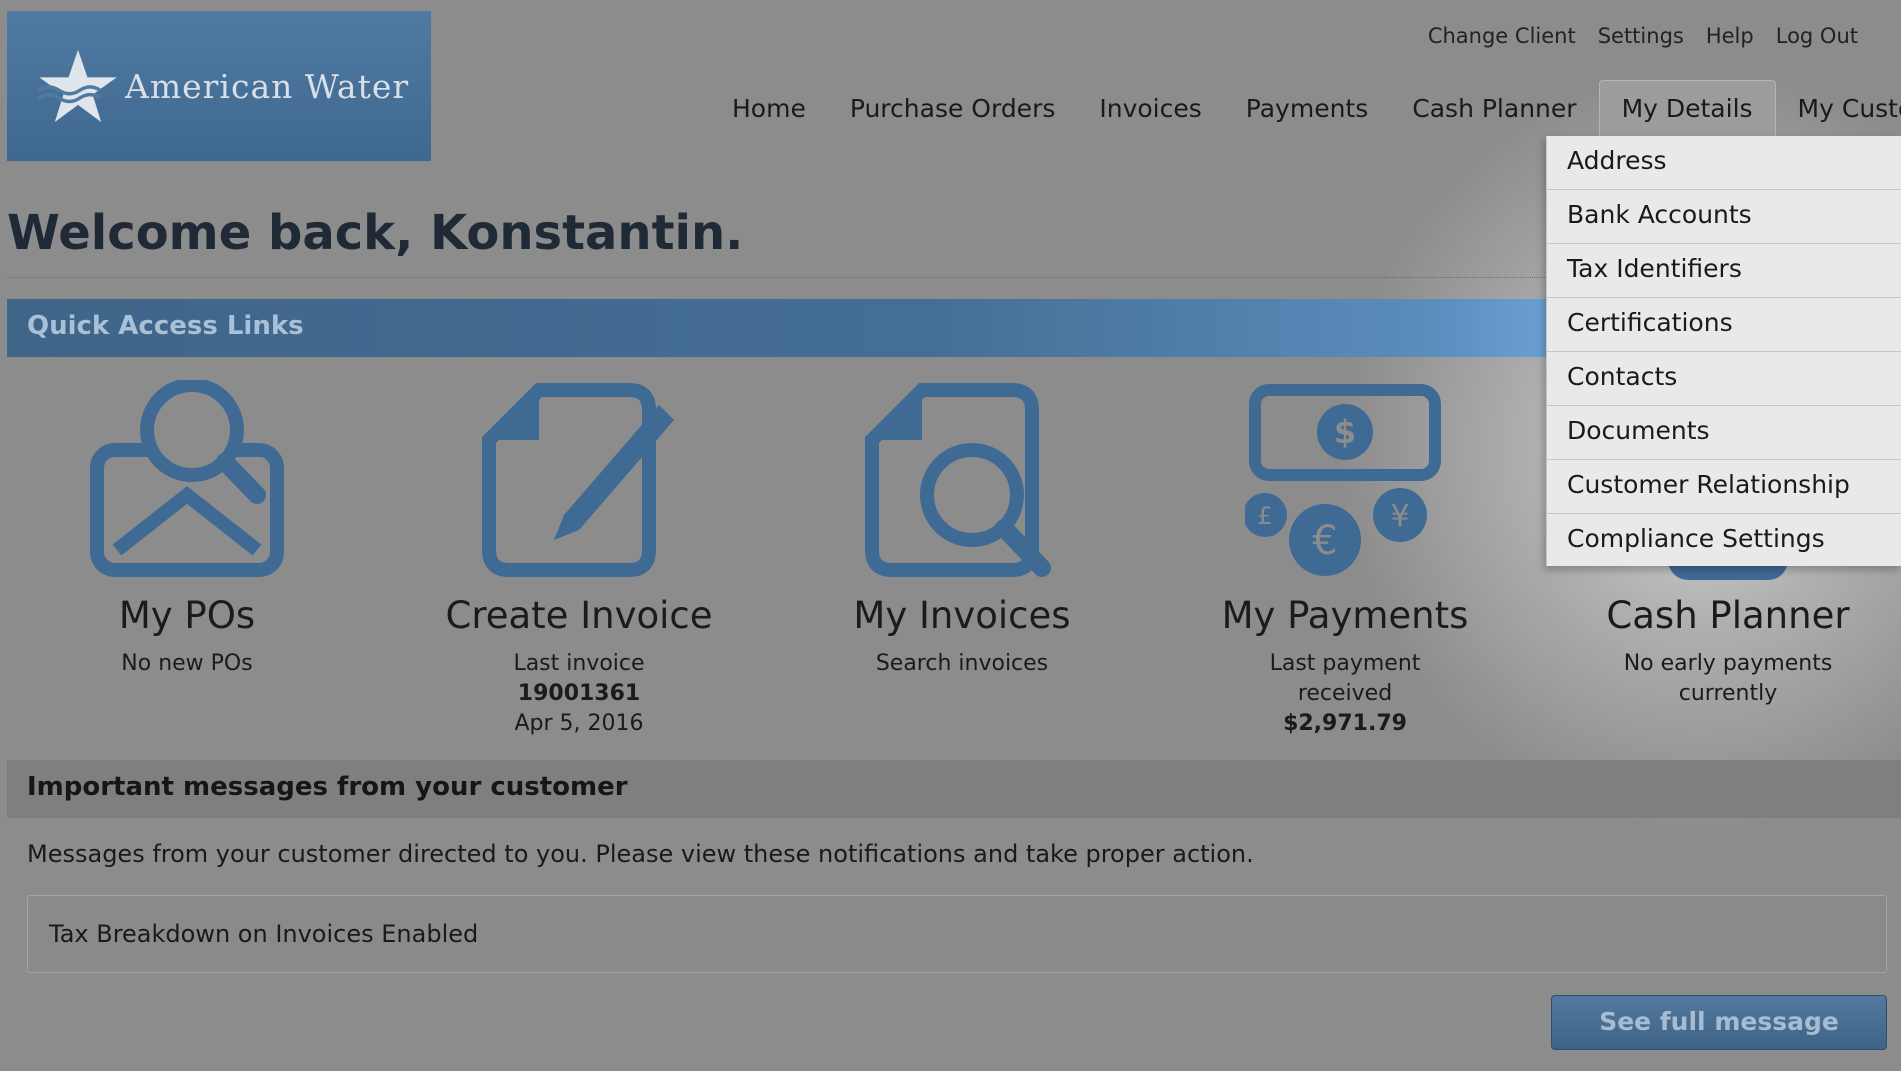 This screenshot has width=1901, height=1071. What do you see at coordinates (375, 233) in the screenshot?
I see `welcome-heading: Welcome back, Konstantin.` at bounding box center [375, 233].